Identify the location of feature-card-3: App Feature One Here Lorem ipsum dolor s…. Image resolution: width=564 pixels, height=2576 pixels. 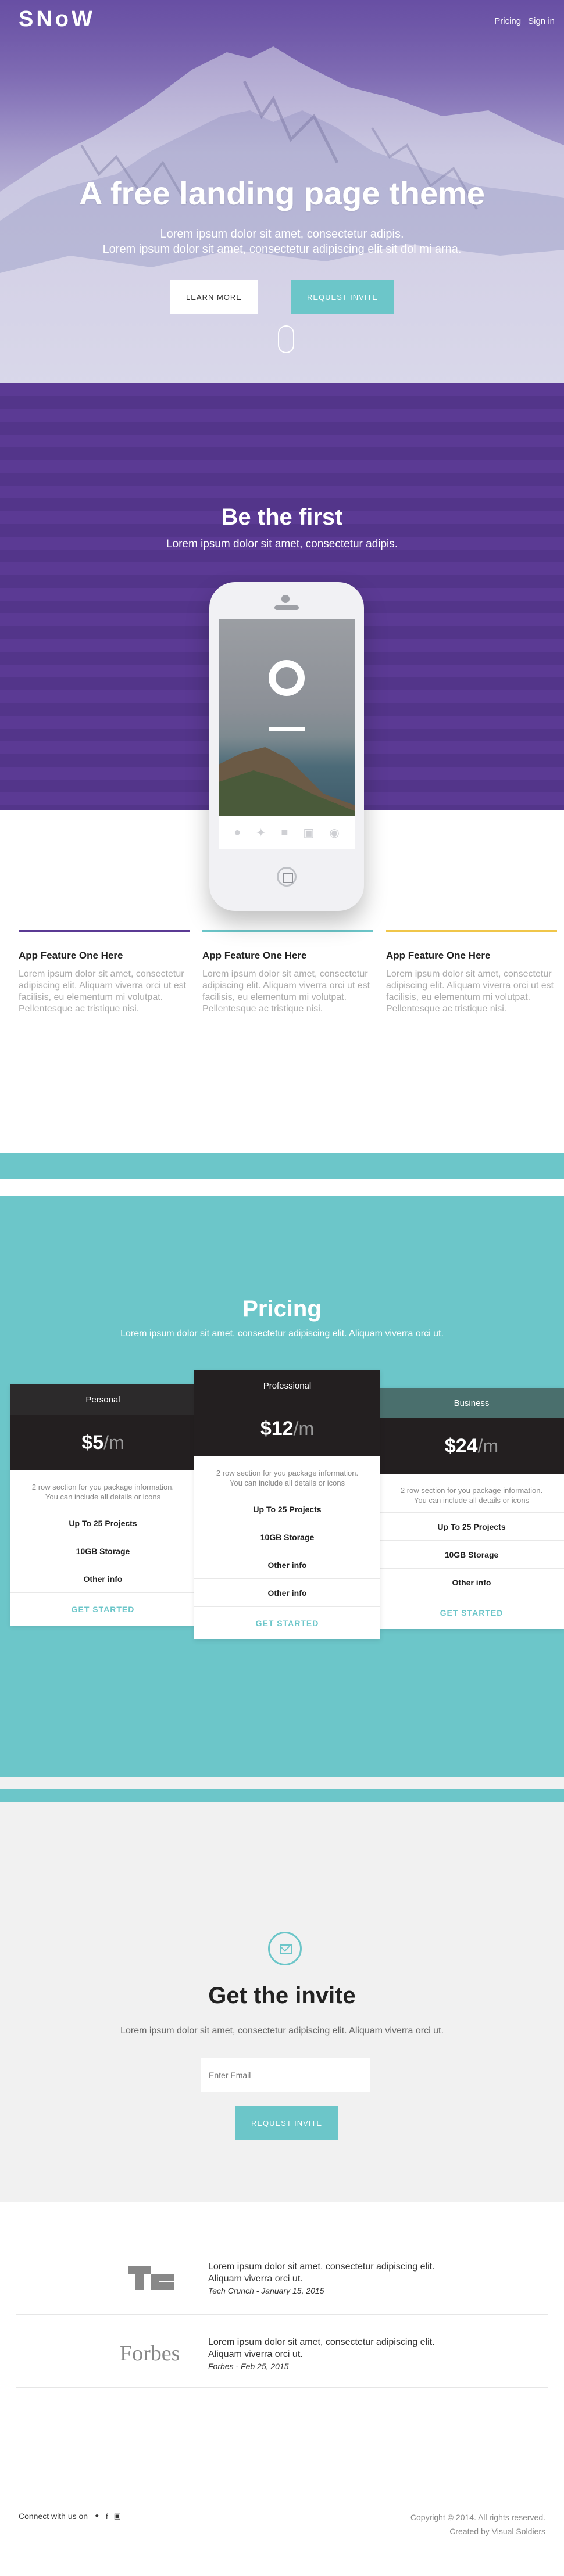
(472, 972).